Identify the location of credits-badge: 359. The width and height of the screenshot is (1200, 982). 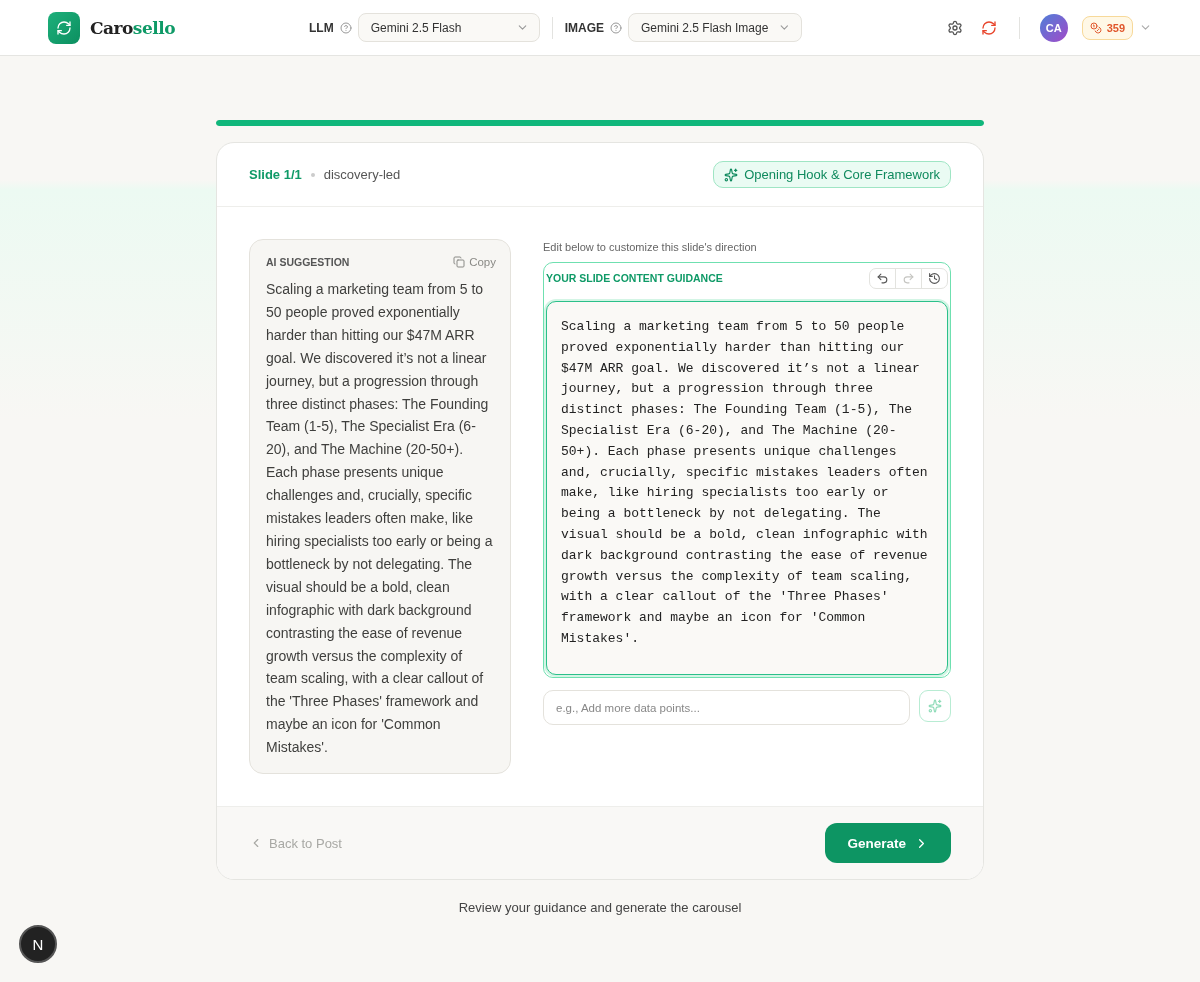
(1107, 27).